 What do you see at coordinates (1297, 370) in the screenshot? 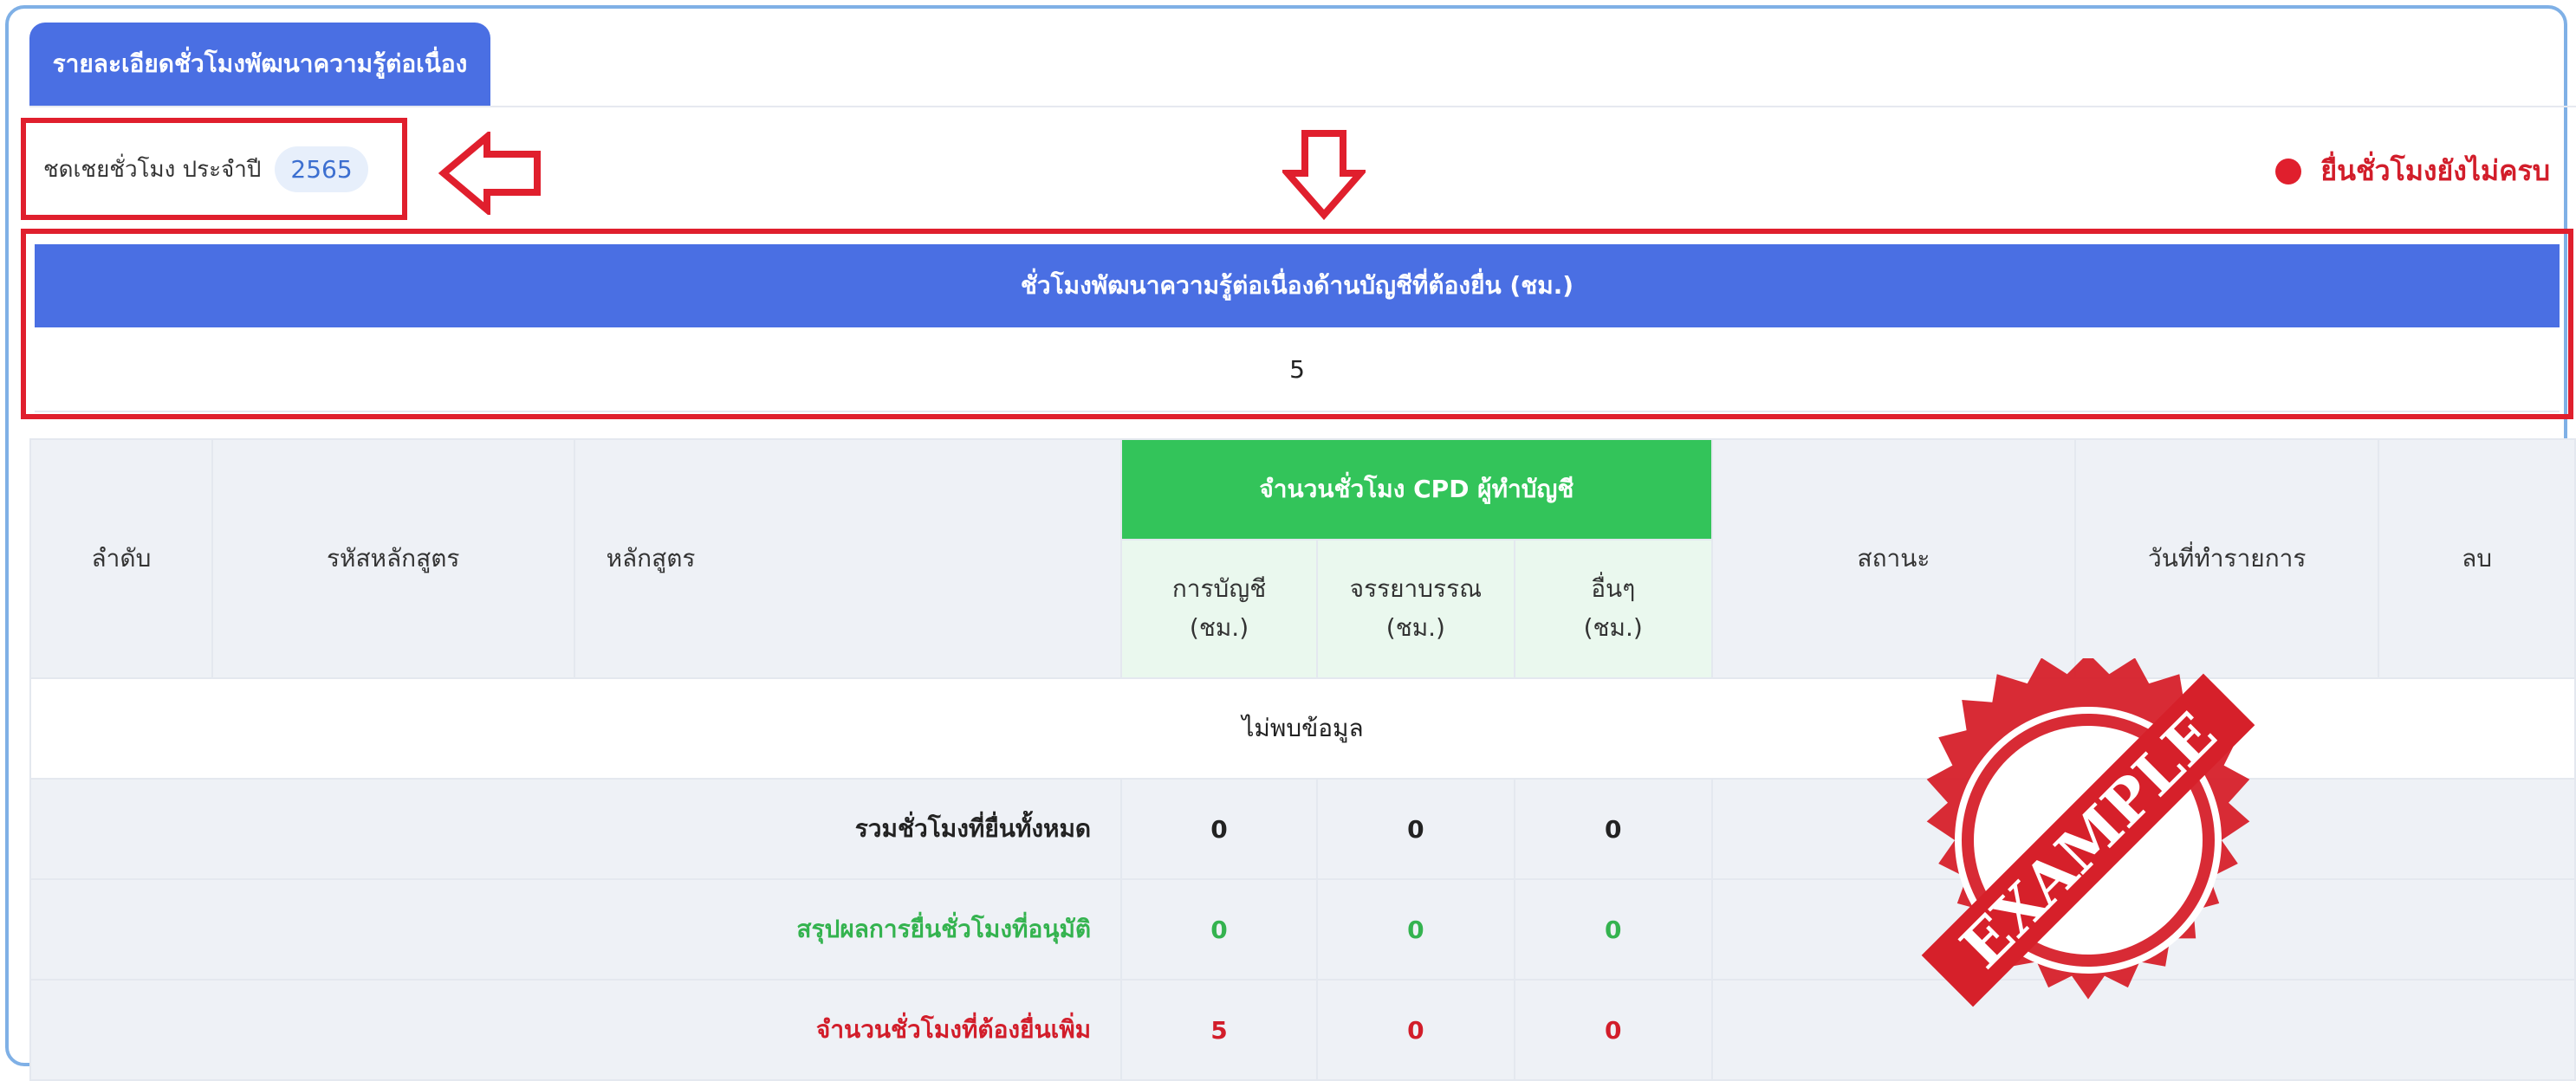
I see `required-hours-value: 5` at bounding box center [1297, 370].